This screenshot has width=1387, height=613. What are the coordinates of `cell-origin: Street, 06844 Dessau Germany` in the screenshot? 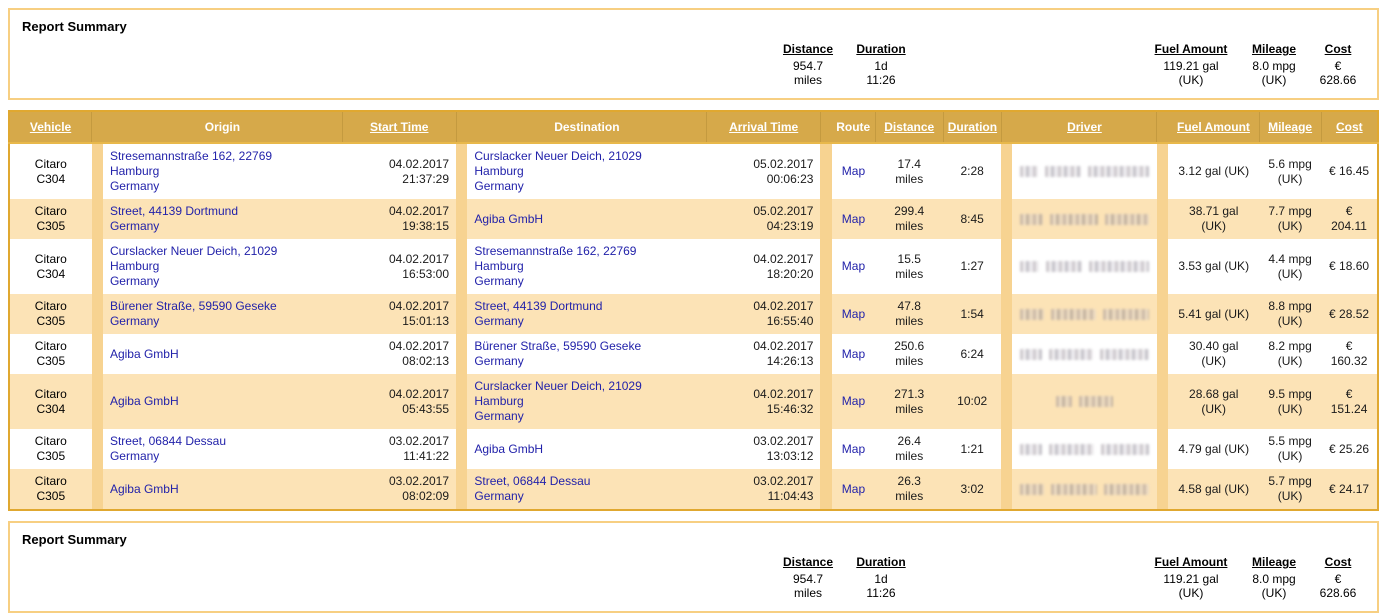 It's located at (222, 449).